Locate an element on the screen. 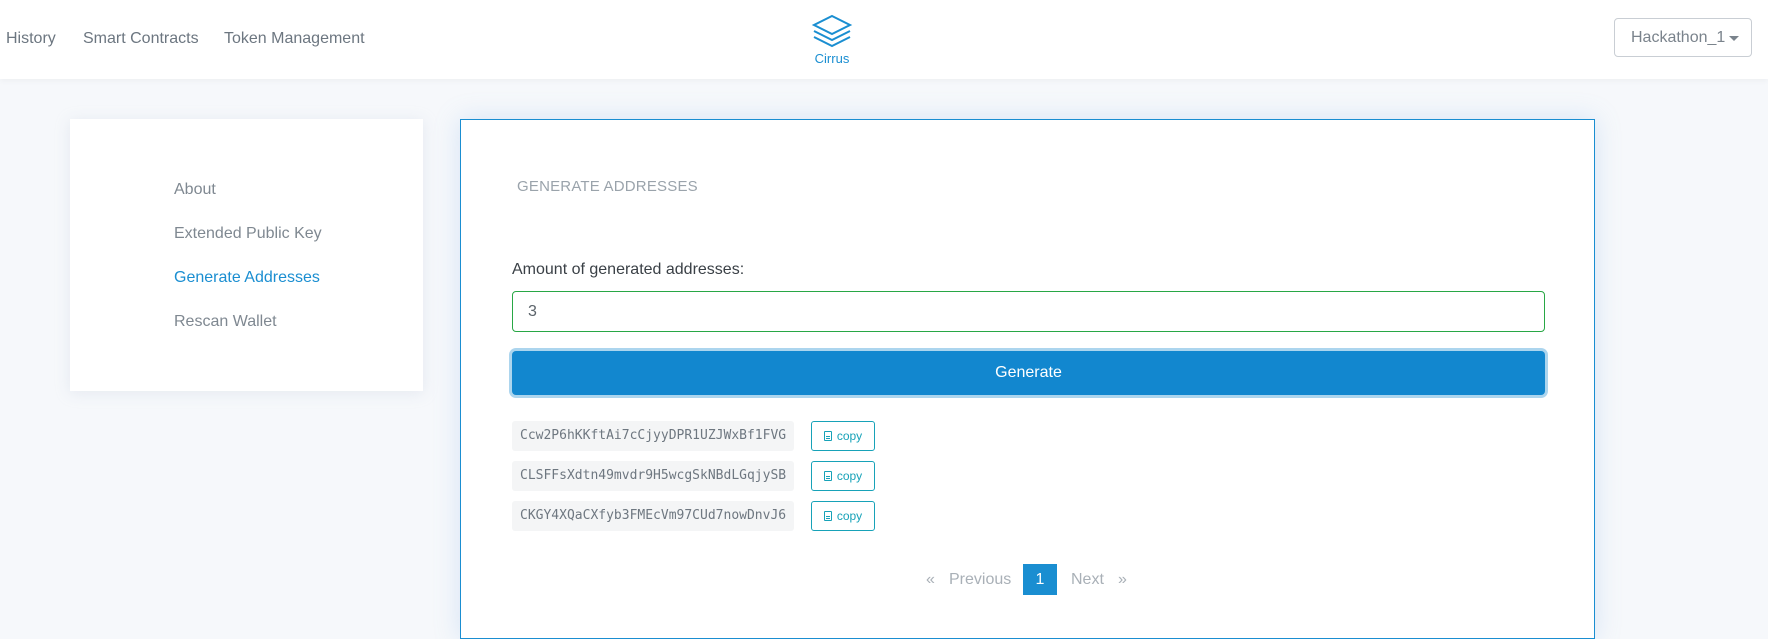  address-value: CKGY4XQaCXfyb3FMEcVm97CUd7nowDnvJ6 is located at coordinates (653, 516).